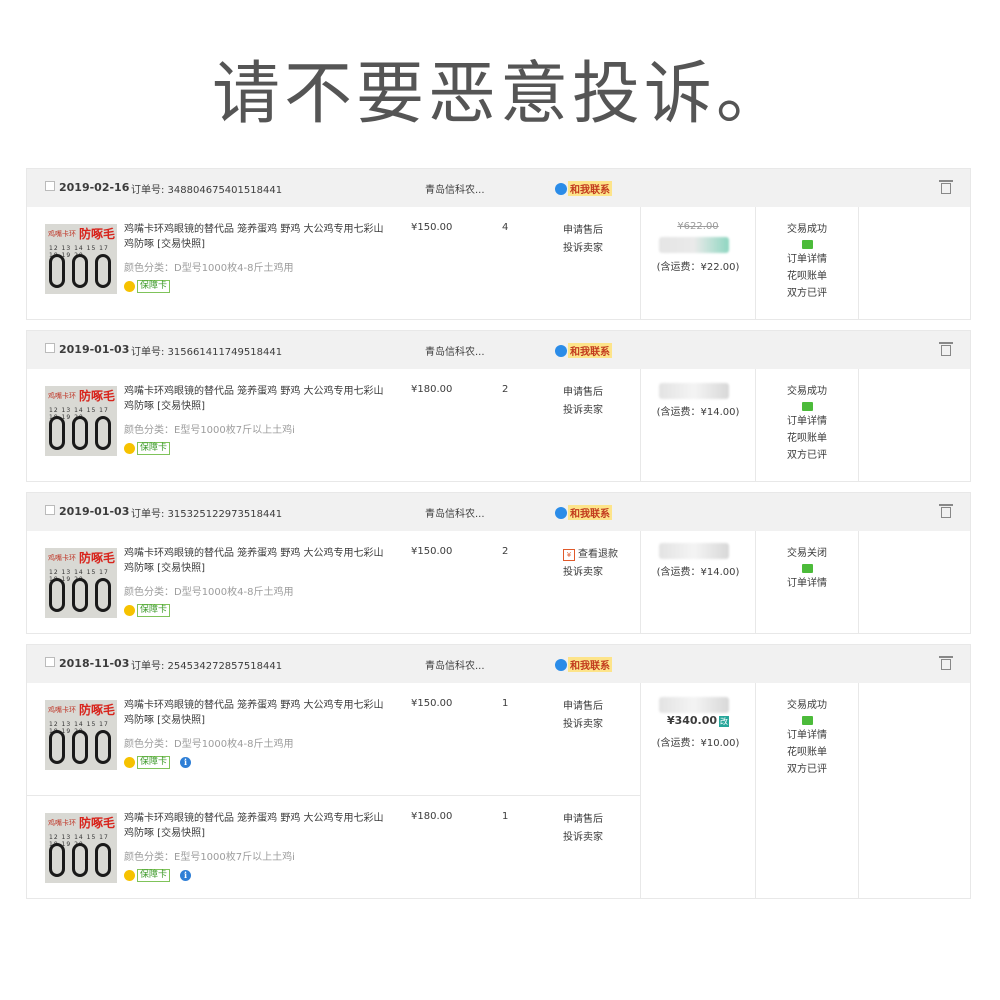  Describe the element at coordinates (499, 94) in the screenshot. I see `page-headline: 请不要恶意投诉。` at that location.